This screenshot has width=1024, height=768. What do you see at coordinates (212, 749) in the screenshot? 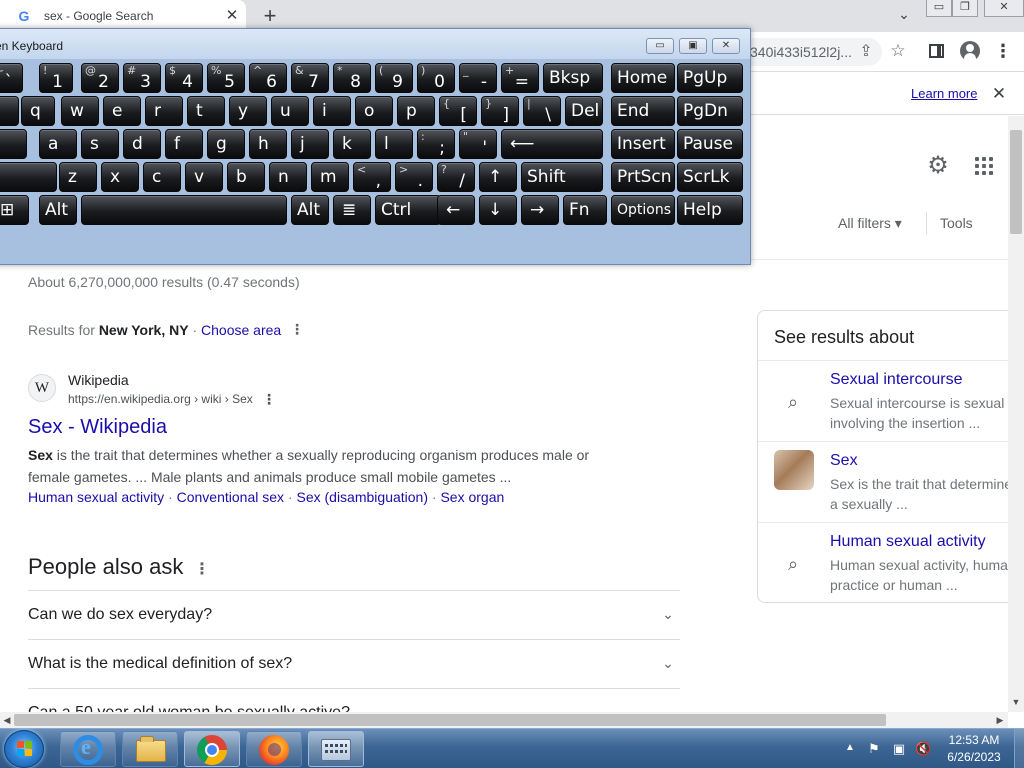
I see `taskbar-chrome` at bounding box center [212, 749].